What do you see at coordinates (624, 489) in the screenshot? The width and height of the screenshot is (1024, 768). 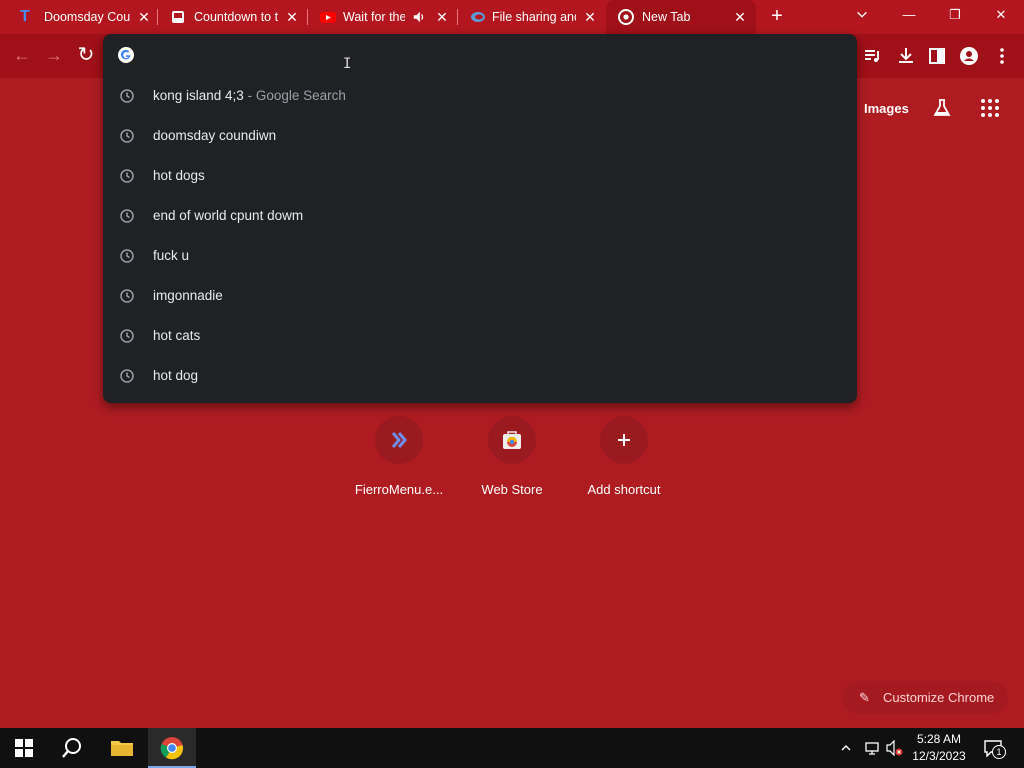 I see `shortcut-label: Add shortcut` at bounding box center [624, 489].